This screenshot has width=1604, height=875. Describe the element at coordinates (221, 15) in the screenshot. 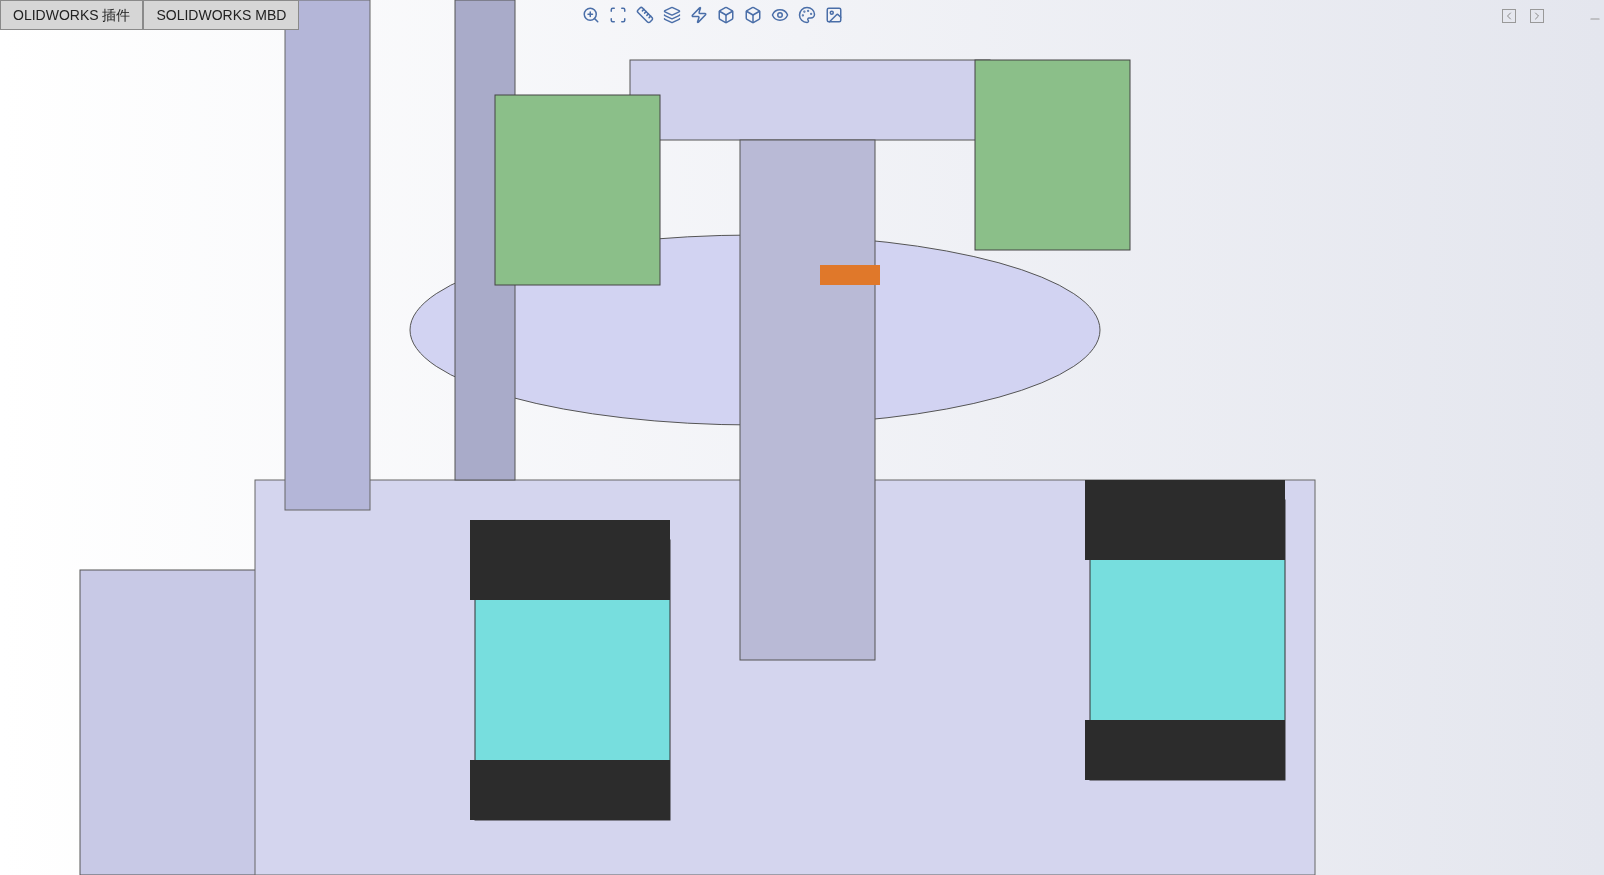

I see `ribbon-tab: SOLIDWORKS MBD` at that location.